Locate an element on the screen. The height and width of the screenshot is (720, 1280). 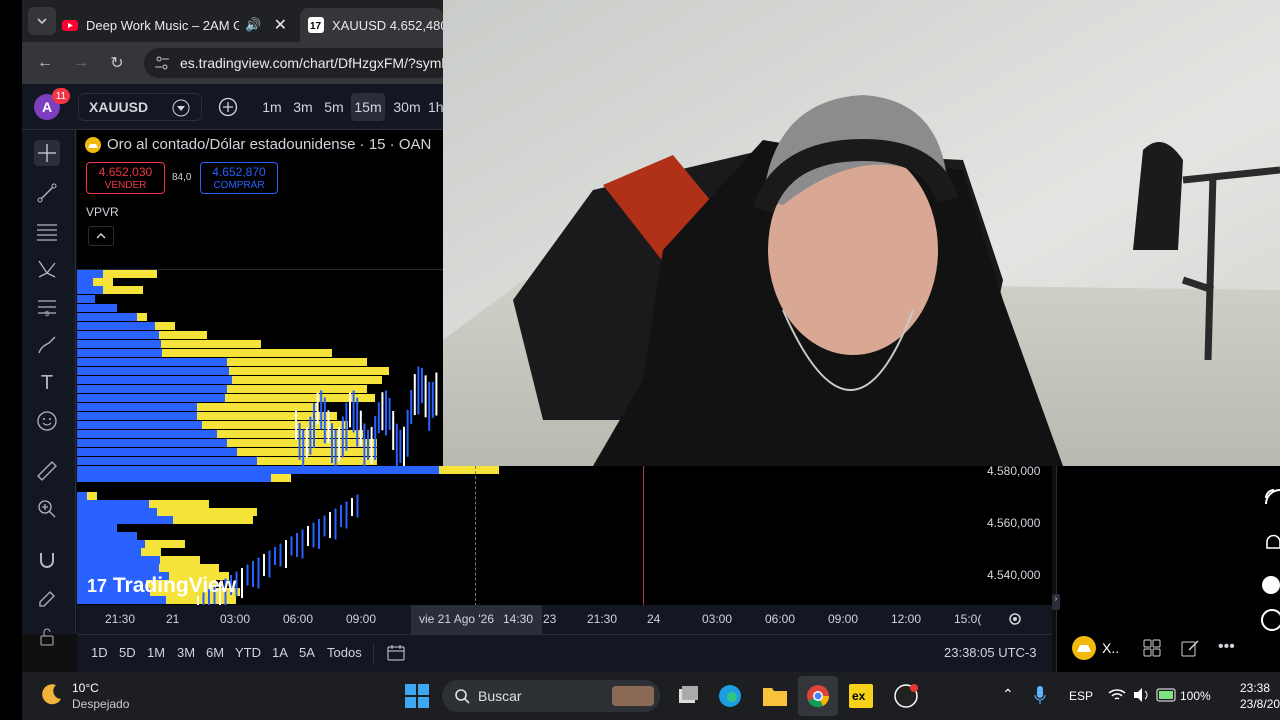
bell-icon is located at coordinates (1272, 544).